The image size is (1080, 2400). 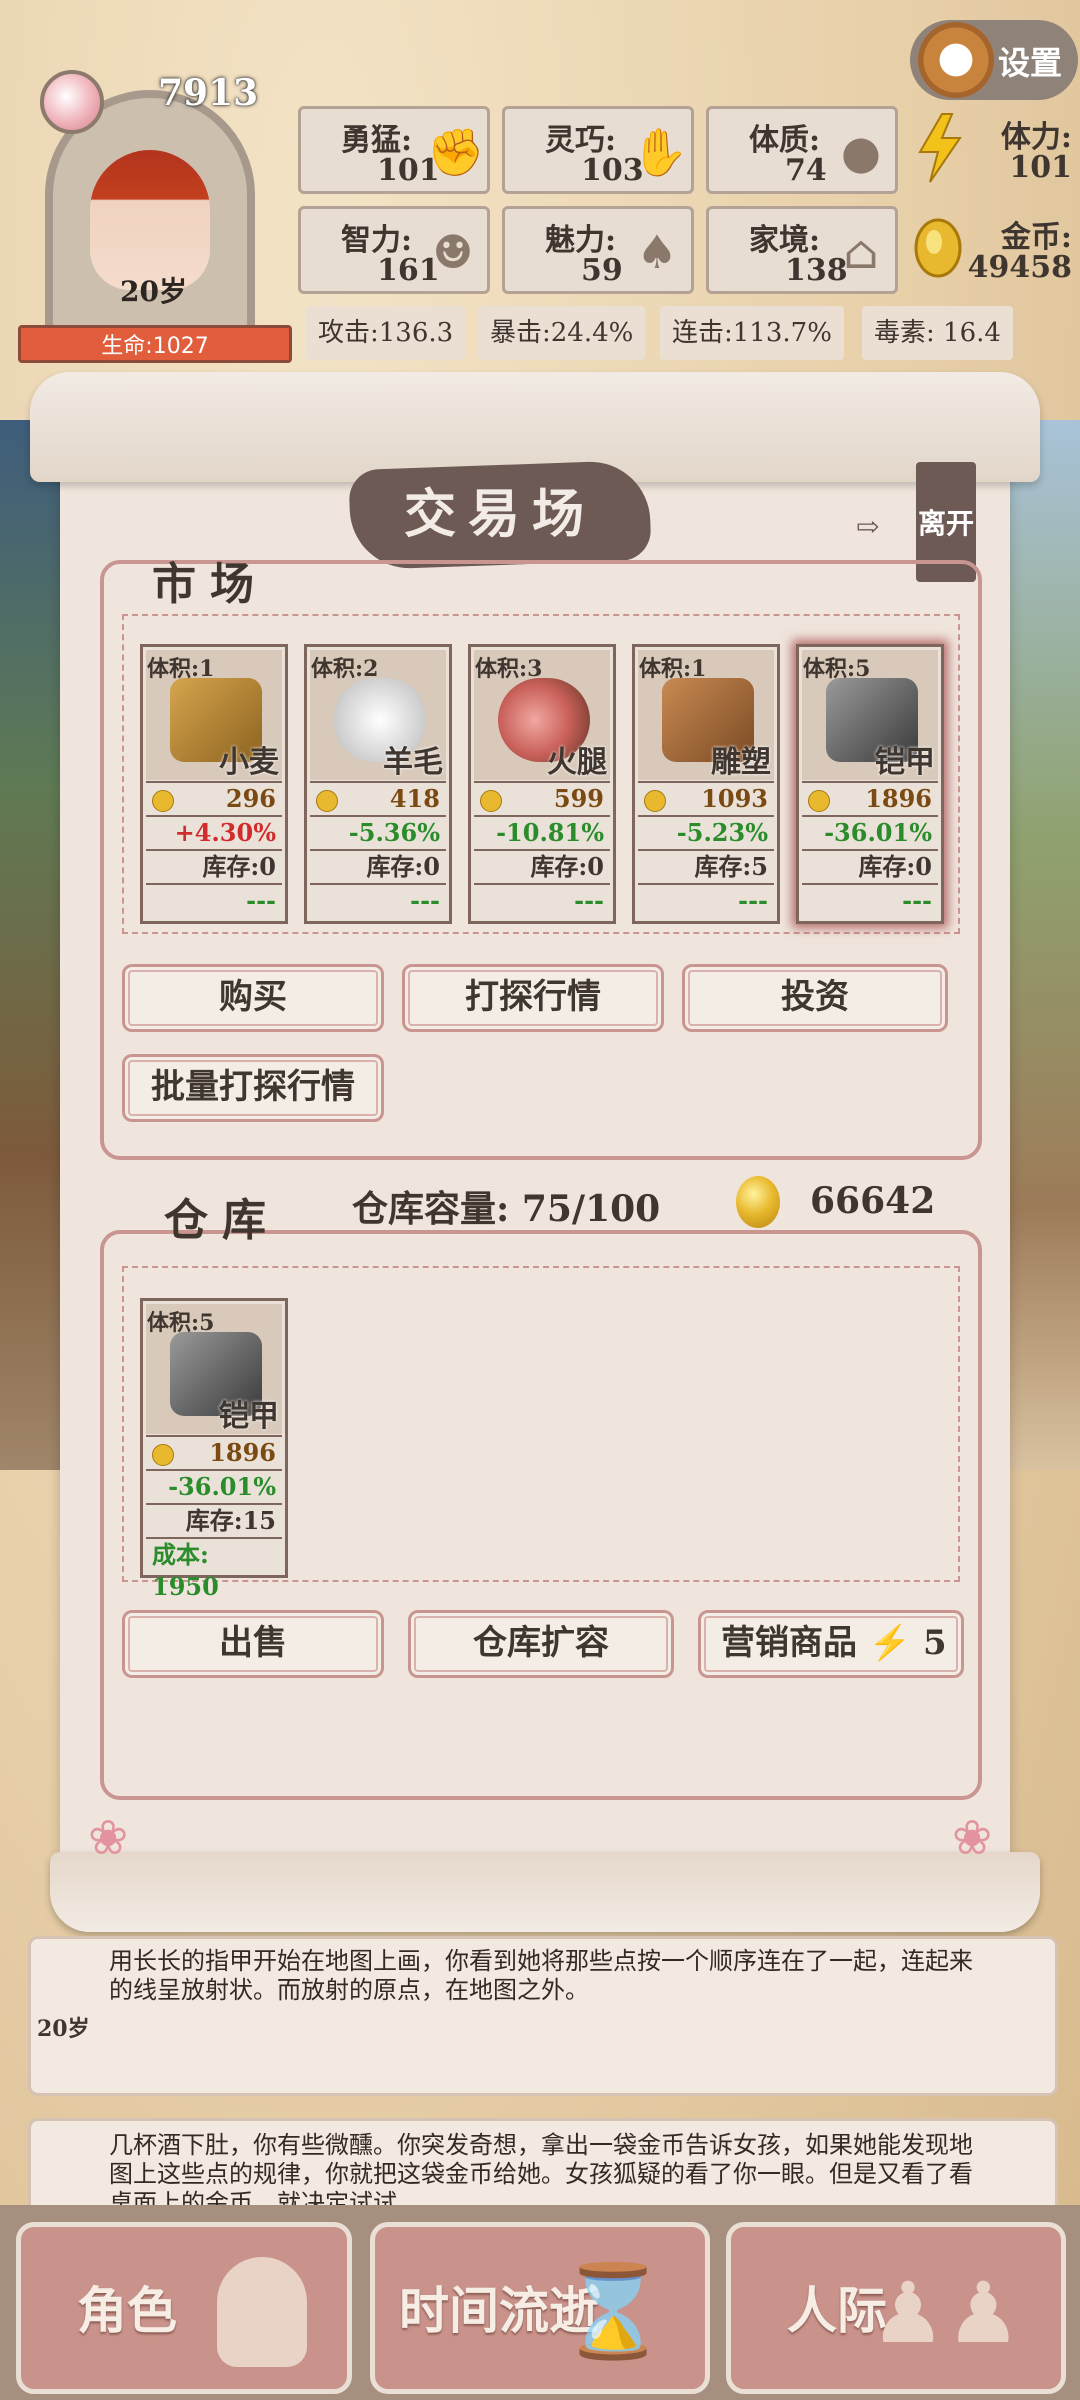 I want to click on people-icon: ♟♟, so click(x=945, y=2313).